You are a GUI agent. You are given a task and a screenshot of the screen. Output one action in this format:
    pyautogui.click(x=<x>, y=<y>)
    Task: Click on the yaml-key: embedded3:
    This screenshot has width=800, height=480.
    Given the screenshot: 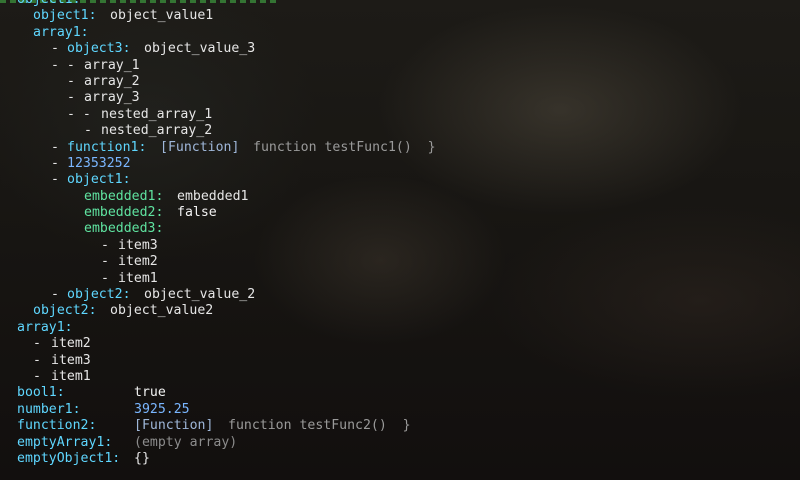 What is the action you would take?
    pyautogui.click(x=124, y=229)
    